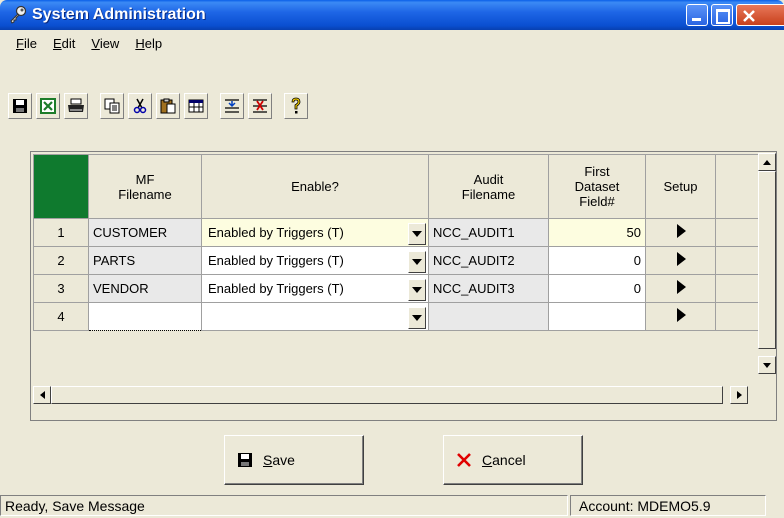 Image resolution: width=784 pixels, height=518 pixels. I want to click on arrow-down-icon, so click(767, 365).